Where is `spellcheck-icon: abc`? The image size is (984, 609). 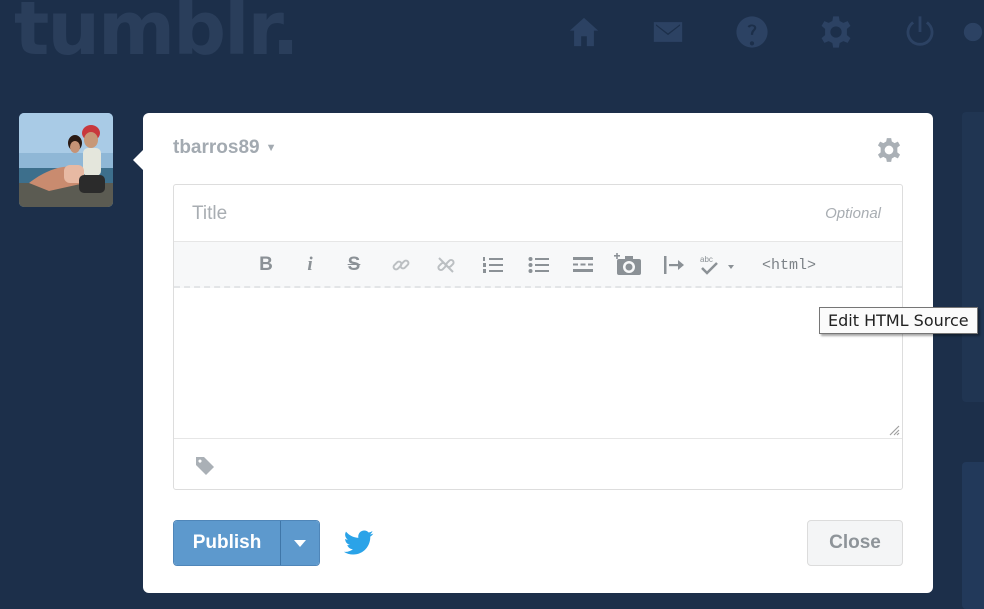
spellcheck-icon: abc is located at coordinates (719, 265).